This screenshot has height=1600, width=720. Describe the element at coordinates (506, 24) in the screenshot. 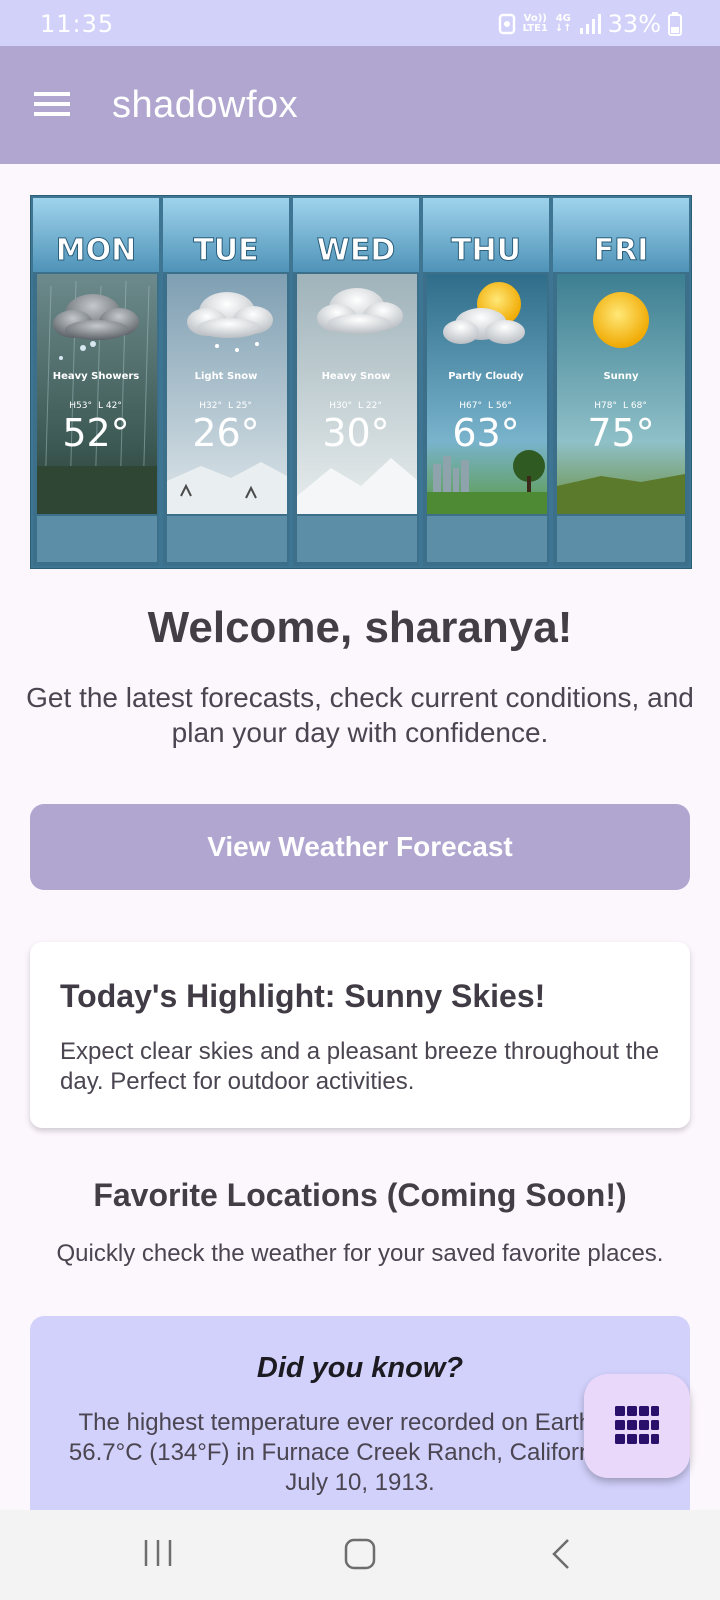

I see `alarm-icon` at that location.